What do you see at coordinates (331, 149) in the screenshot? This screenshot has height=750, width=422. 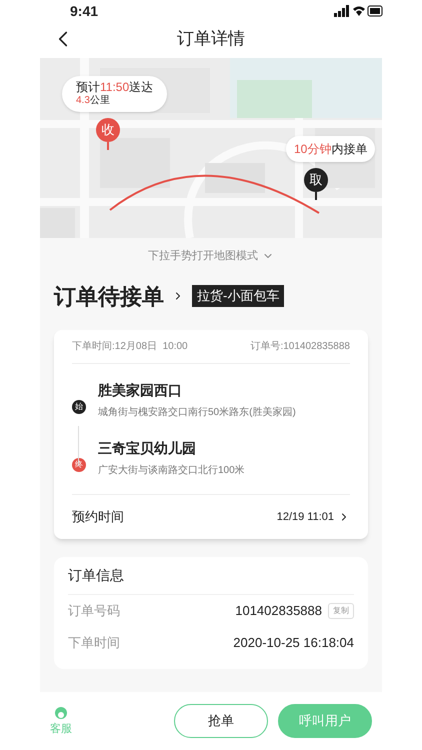 I see `pickup-bubble: 10分钟内接单` at bounding box center [331, 149].